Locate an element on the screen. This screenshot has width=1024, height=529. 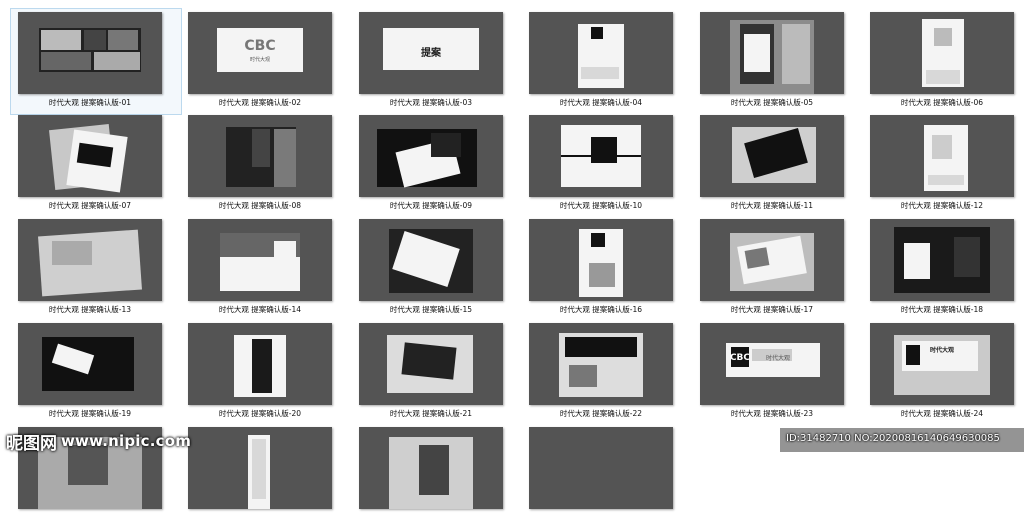
slide-caption: 时代大观 提案确认版-01 is located at coordinates (90, 102).